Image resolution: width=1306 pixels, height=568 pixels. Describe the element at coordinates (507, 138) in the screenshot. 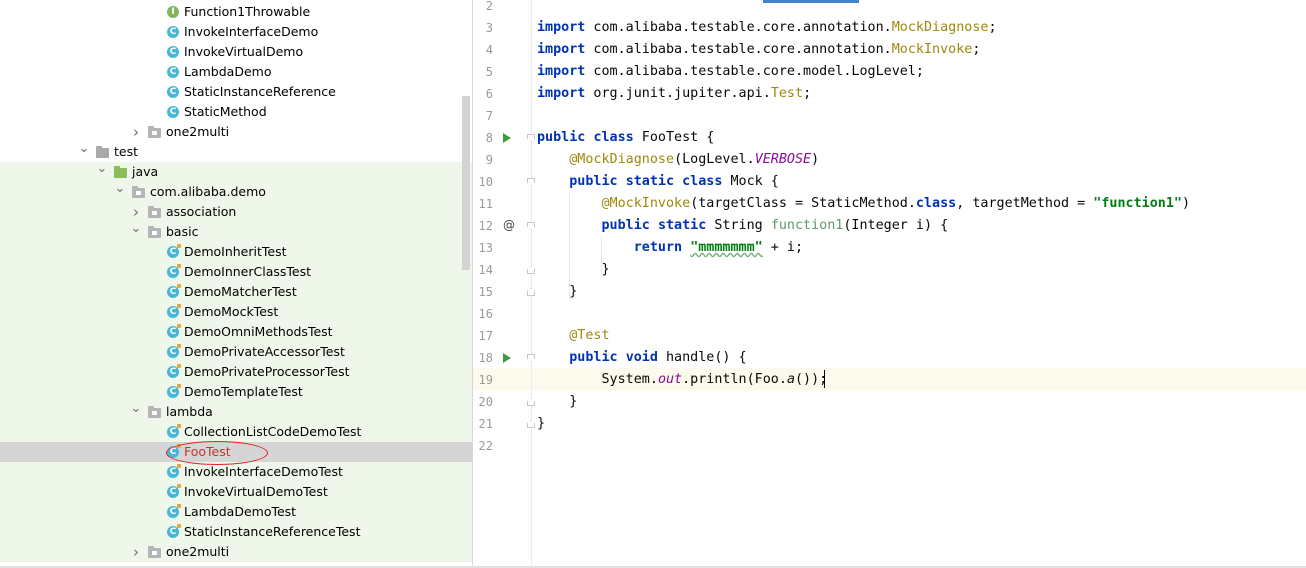

I see `run-all-tests-icon` at that location.